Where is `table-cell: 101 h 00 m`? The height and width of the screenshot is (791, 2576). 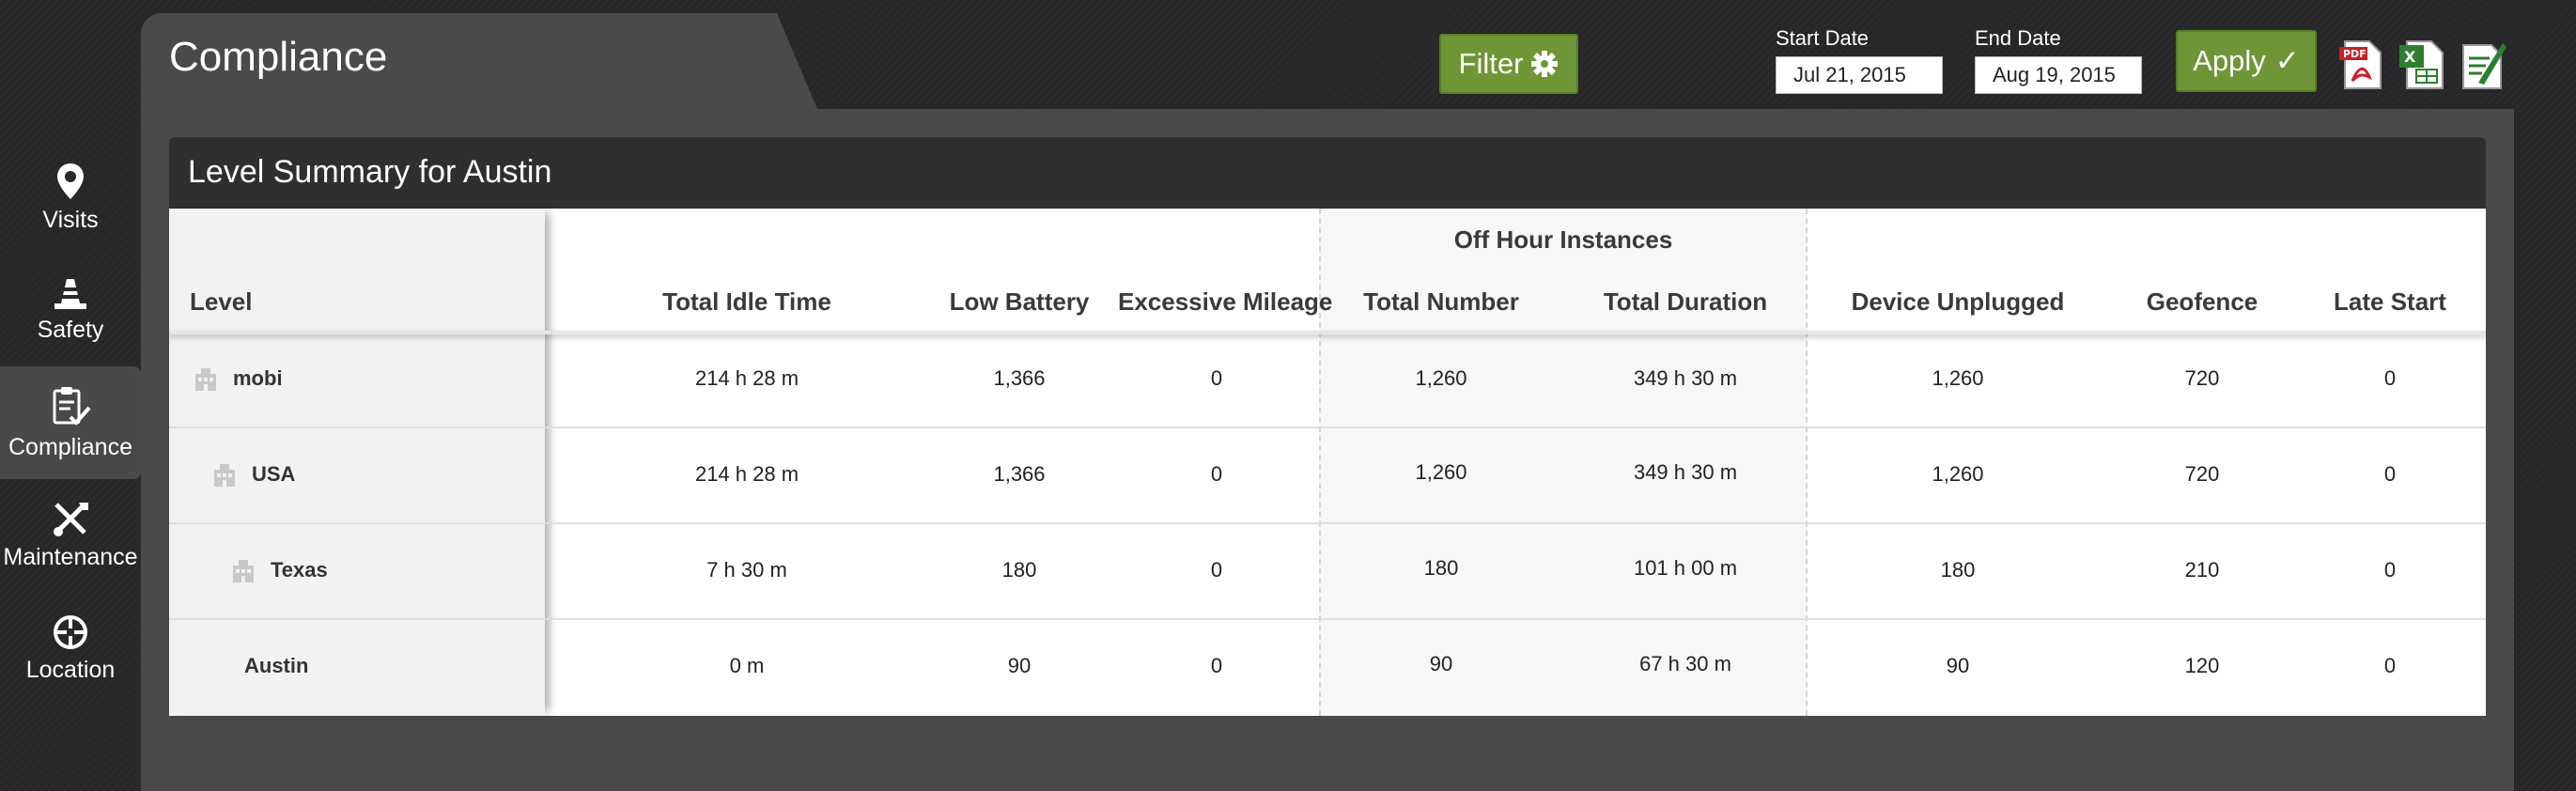
table-cell: 101 h 00 m is located at coordinates (1686, 568).